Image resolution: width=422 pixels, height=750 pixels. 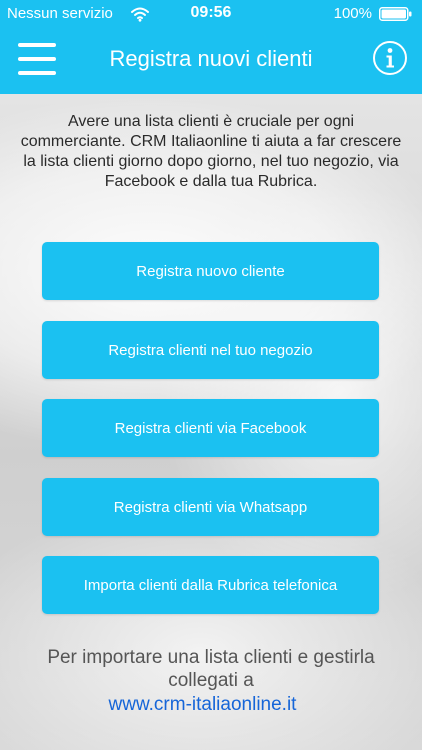 I want to click on nav-bar: Registra nuovi clienti, so click(x=211, y=61).